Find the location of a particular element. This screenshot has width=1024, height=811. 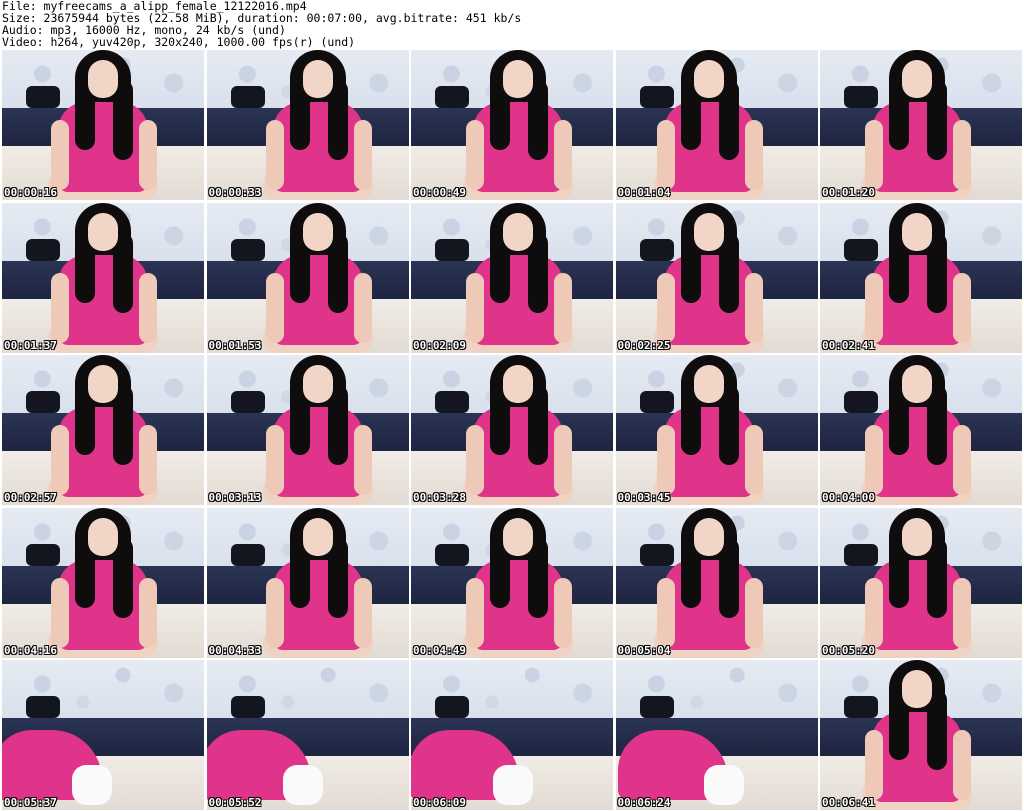

video-thumbnail: 00:05:04 is located at coordinates (716, 582).